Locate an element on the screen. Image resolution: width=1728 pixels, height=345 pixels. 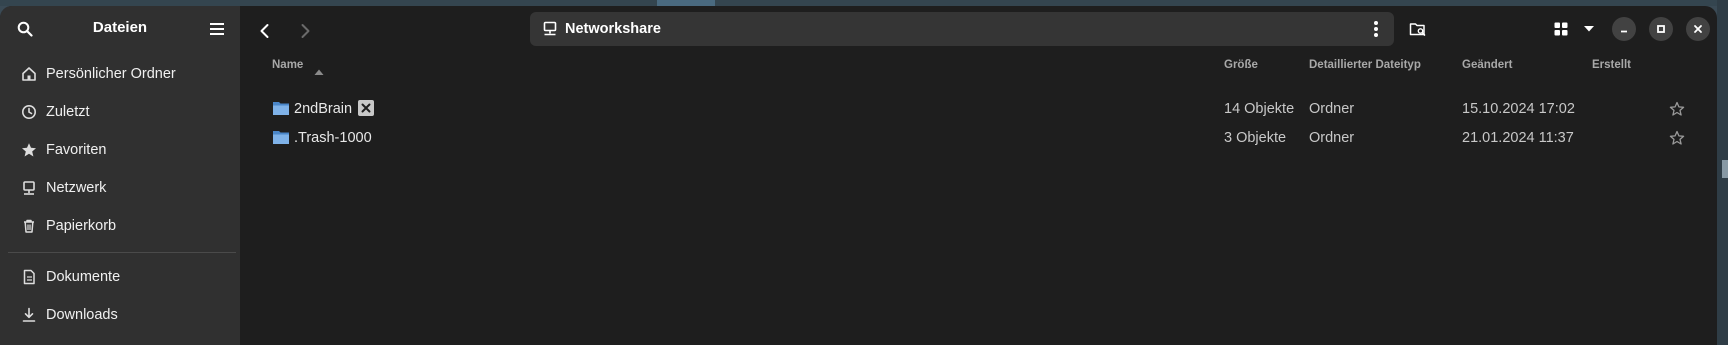
minimize-button is located at coordinates (1624, 29).